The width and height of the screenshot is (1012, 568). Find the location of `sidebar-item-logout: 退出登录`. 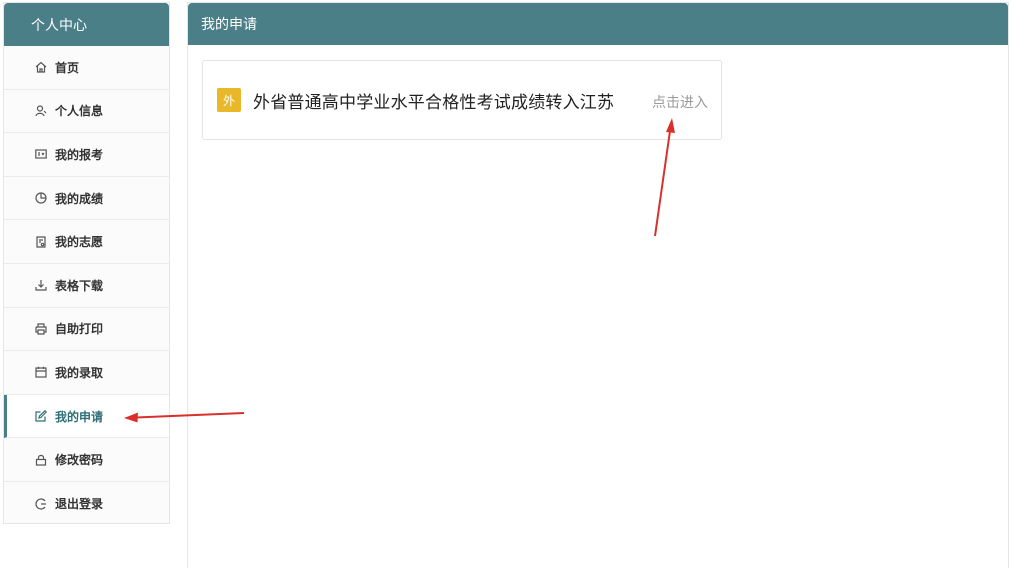

sidebar-item-logout: 退出登录 is located at coordinates (86, 504).